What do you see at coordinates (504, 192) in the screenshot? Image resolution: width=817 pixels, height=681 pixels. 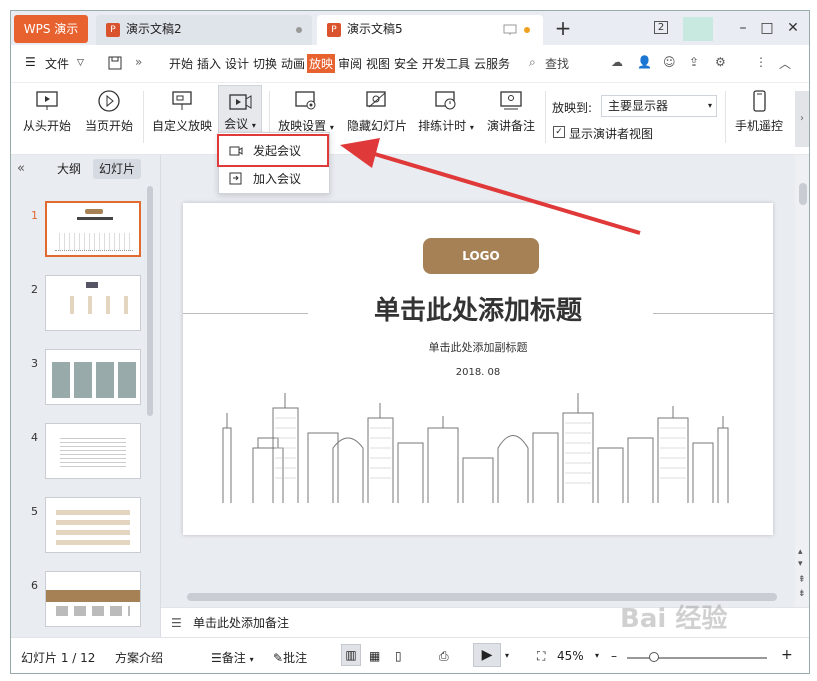 I see `arrow-shaft` at bounding box center [504, 192].